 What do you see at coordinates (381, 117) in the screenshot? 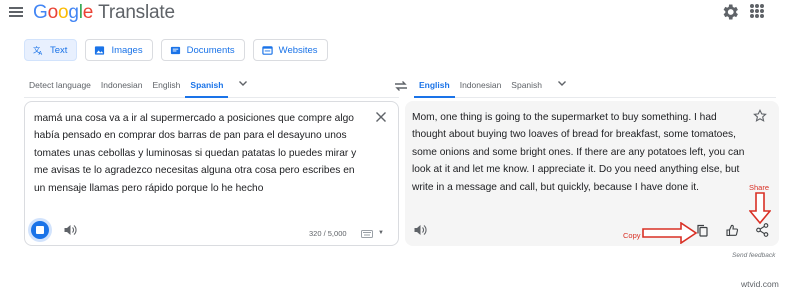
I see `clear-text-icon` at bounding box center [381, 117].